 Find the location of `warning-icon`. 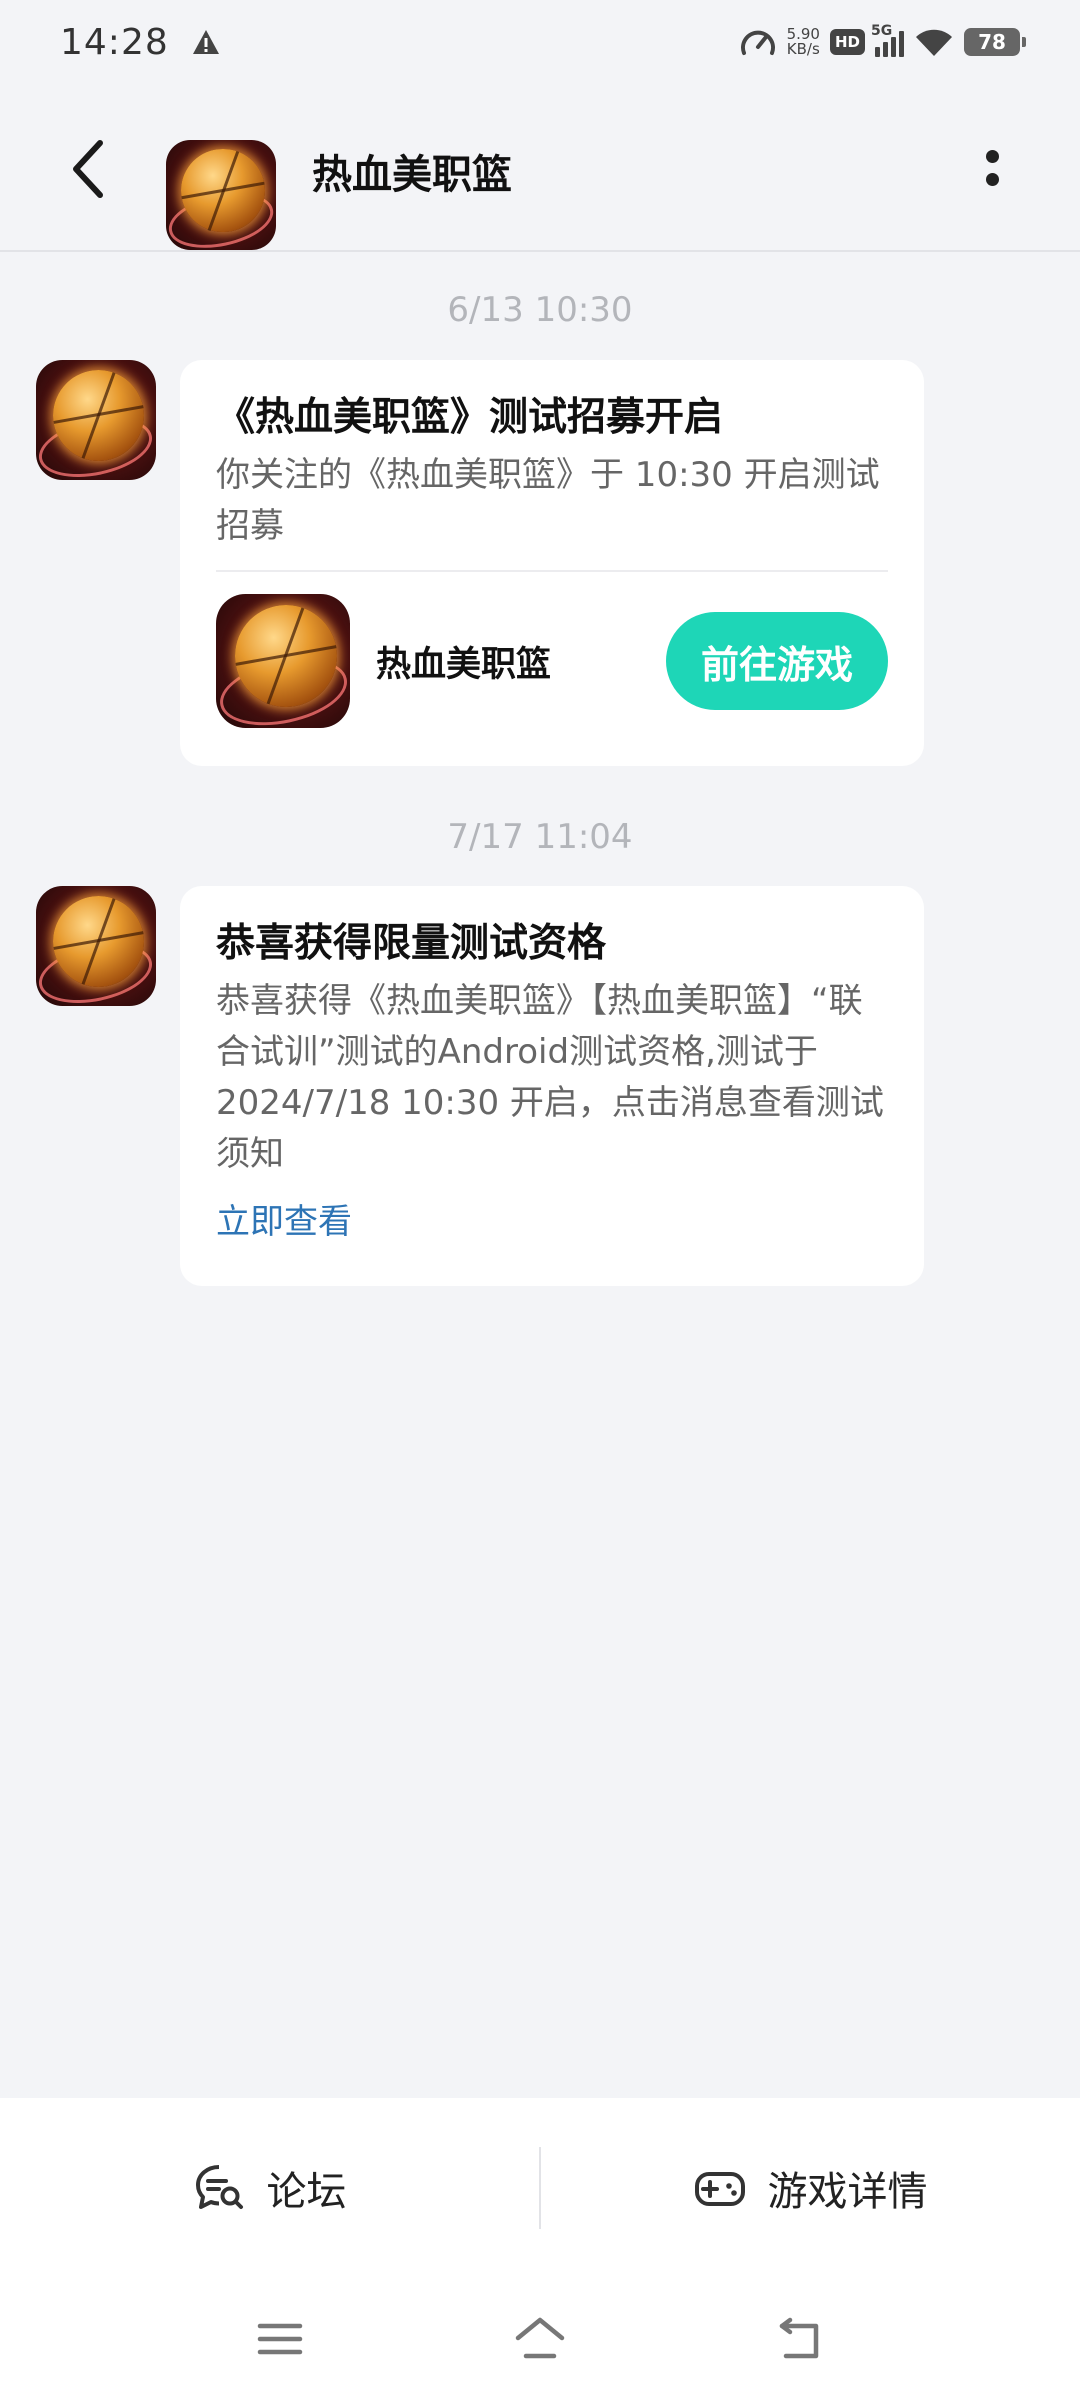

warning-icon is located at coordinates (205, 42).